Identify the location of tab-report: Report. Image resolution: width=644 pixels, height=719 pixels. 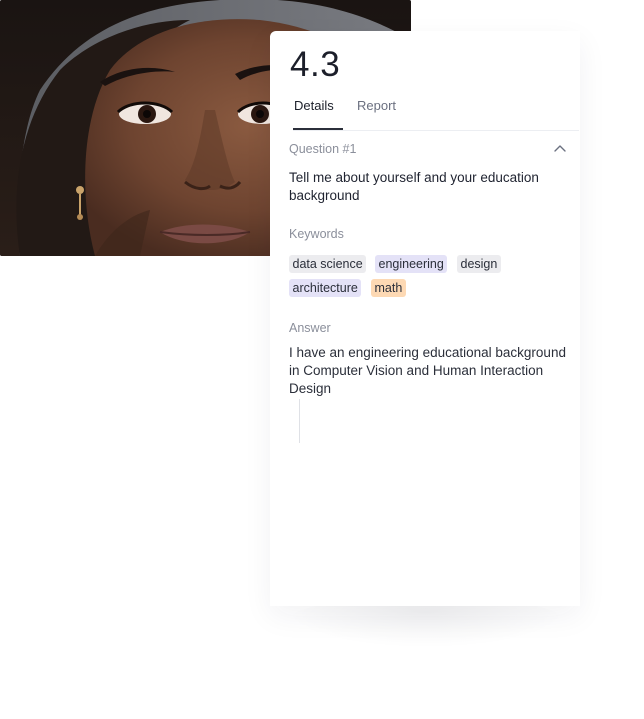
(376, 113).